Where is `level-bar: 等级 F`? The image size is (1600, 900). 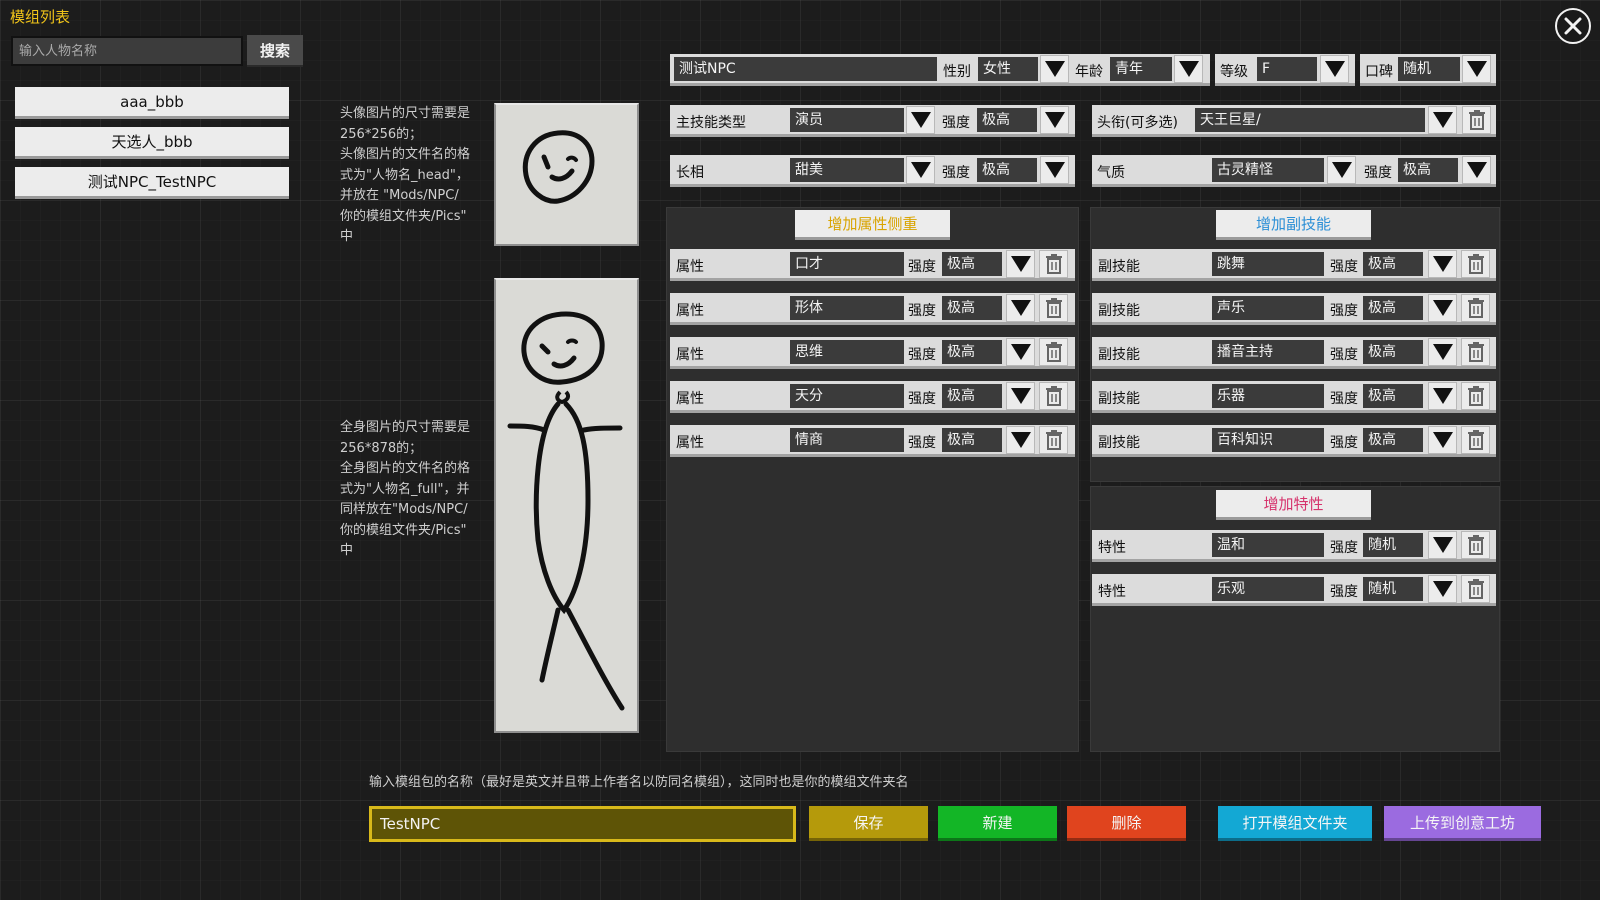
level-bar: 等级 F is located at coordinates (1285, 70).